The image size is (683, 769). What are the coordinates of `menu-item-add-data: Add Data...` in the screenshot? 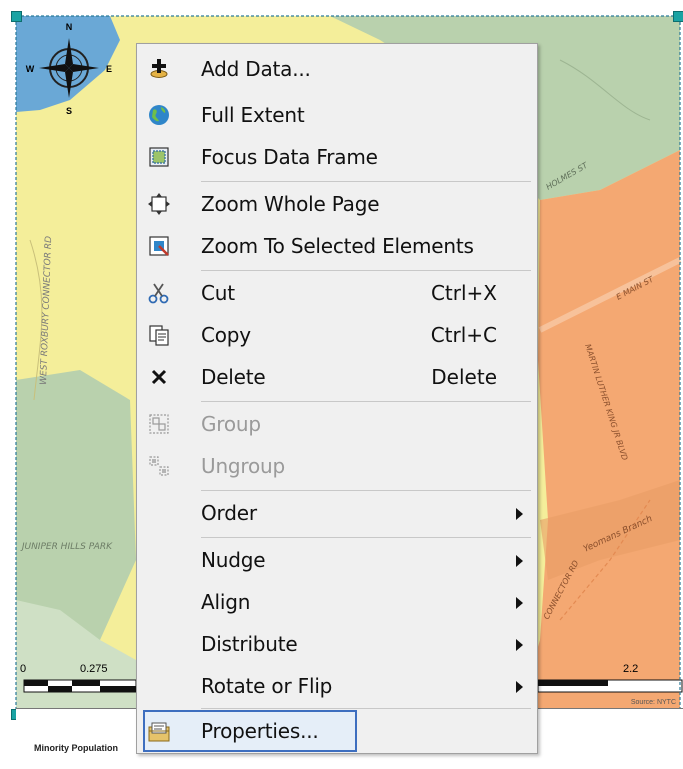 It's located at (337, 69).